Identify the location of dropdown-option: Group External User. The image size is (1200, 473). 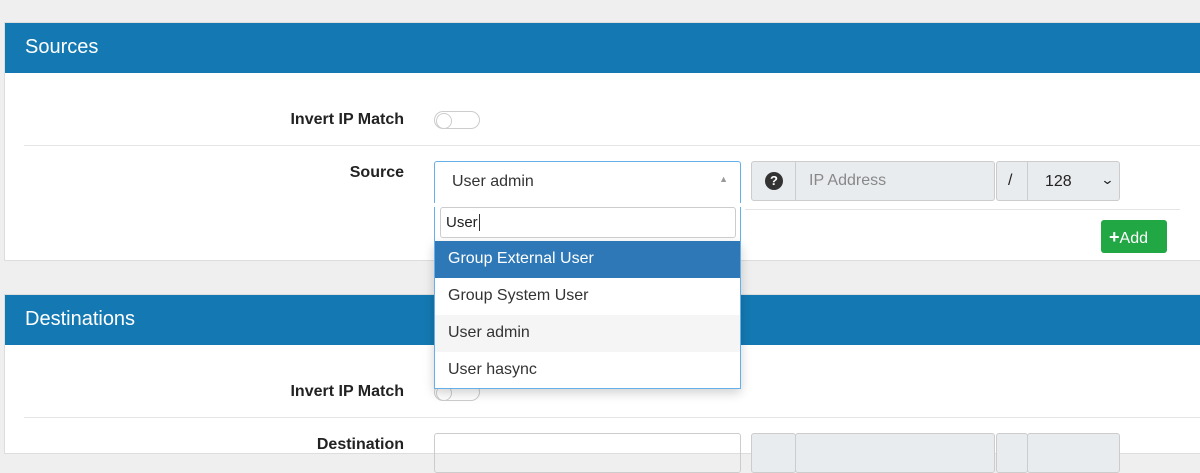
(587, 259).